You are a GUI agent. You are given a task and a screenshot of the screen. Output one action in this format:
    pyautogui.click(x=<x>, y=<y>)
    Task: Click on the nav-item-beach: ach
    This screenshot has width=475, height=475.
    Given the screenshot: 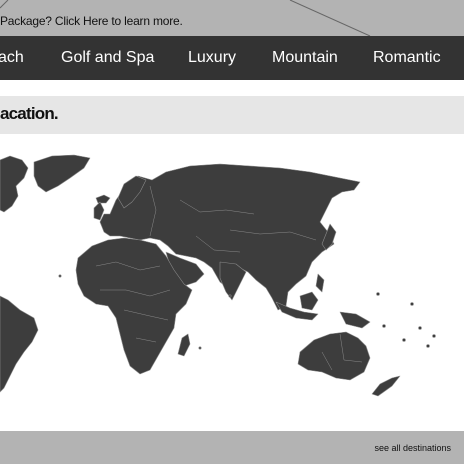 What is the action you would take?
    pyautogui.click(x=12, y=58)
    